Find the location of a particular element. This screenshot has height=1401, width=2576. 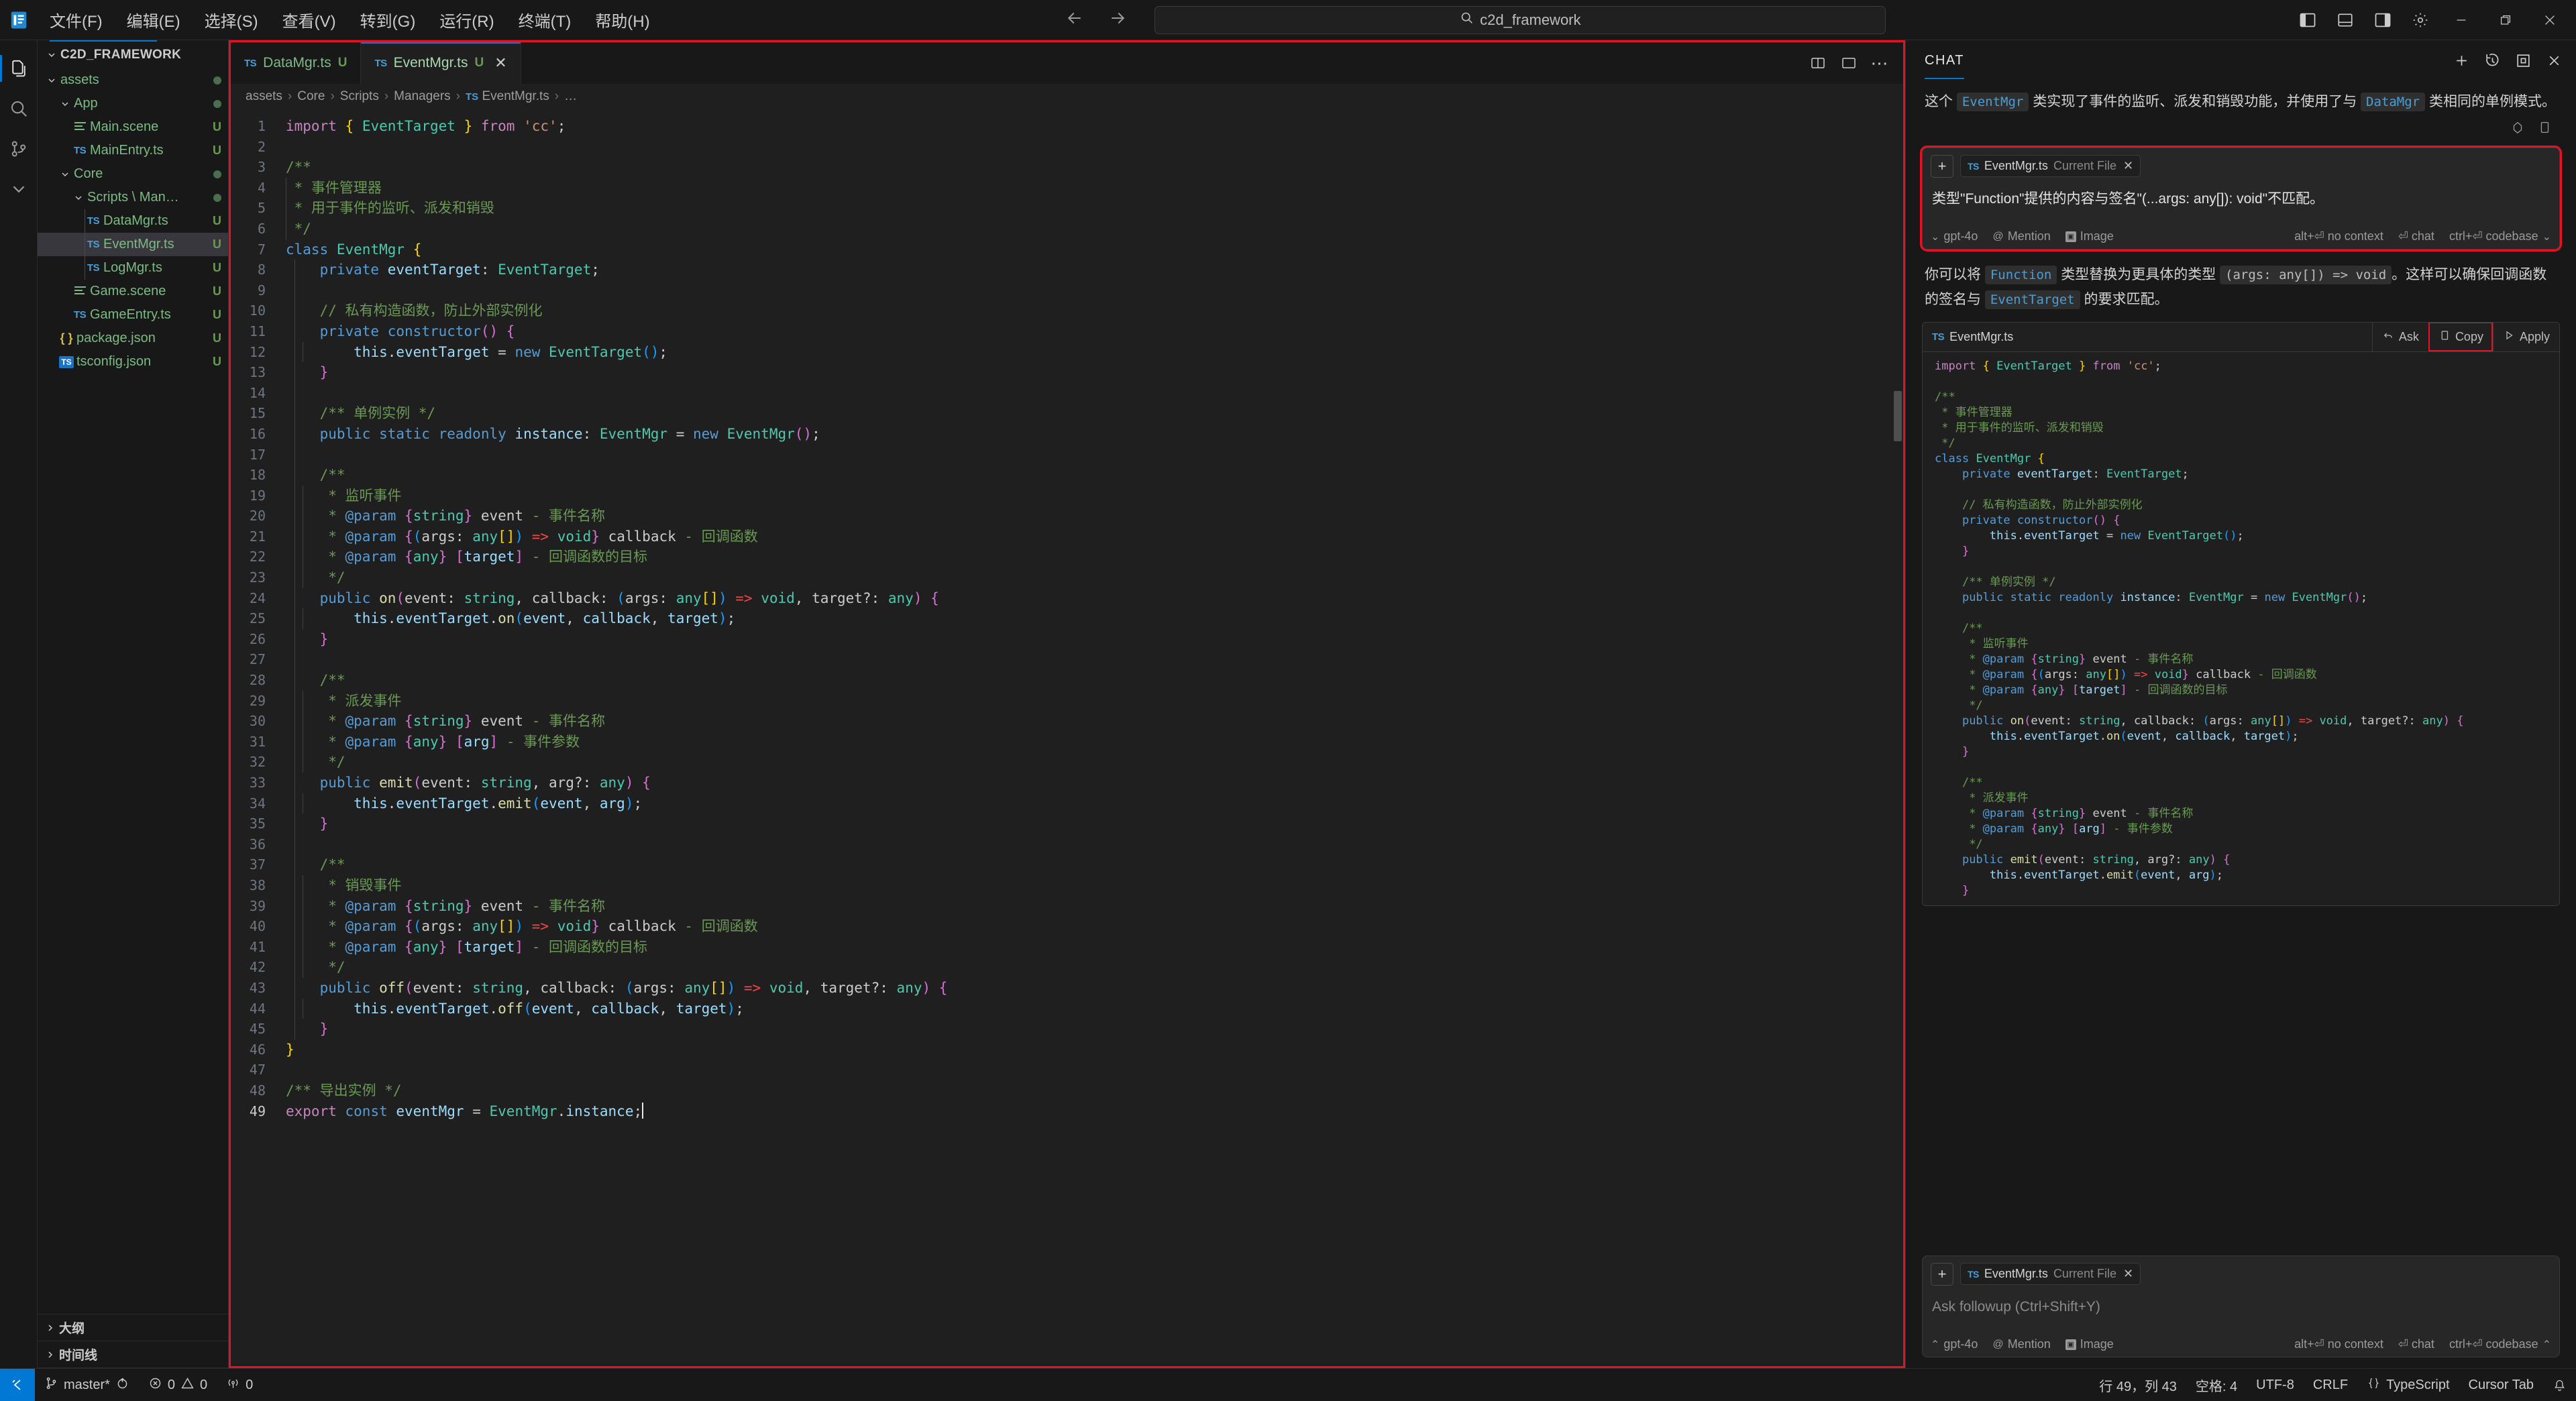

expand-icon is located at coordinates (2523, 60).